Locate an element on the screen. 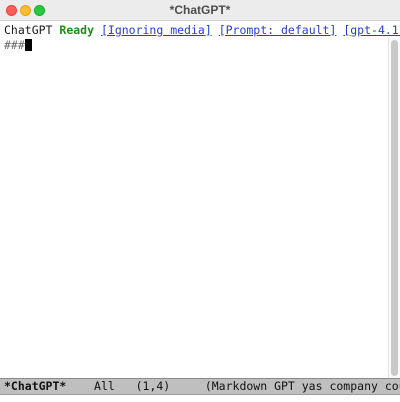  prompt-select-button: [Prompt: default] is located at coordinates (278, 30).